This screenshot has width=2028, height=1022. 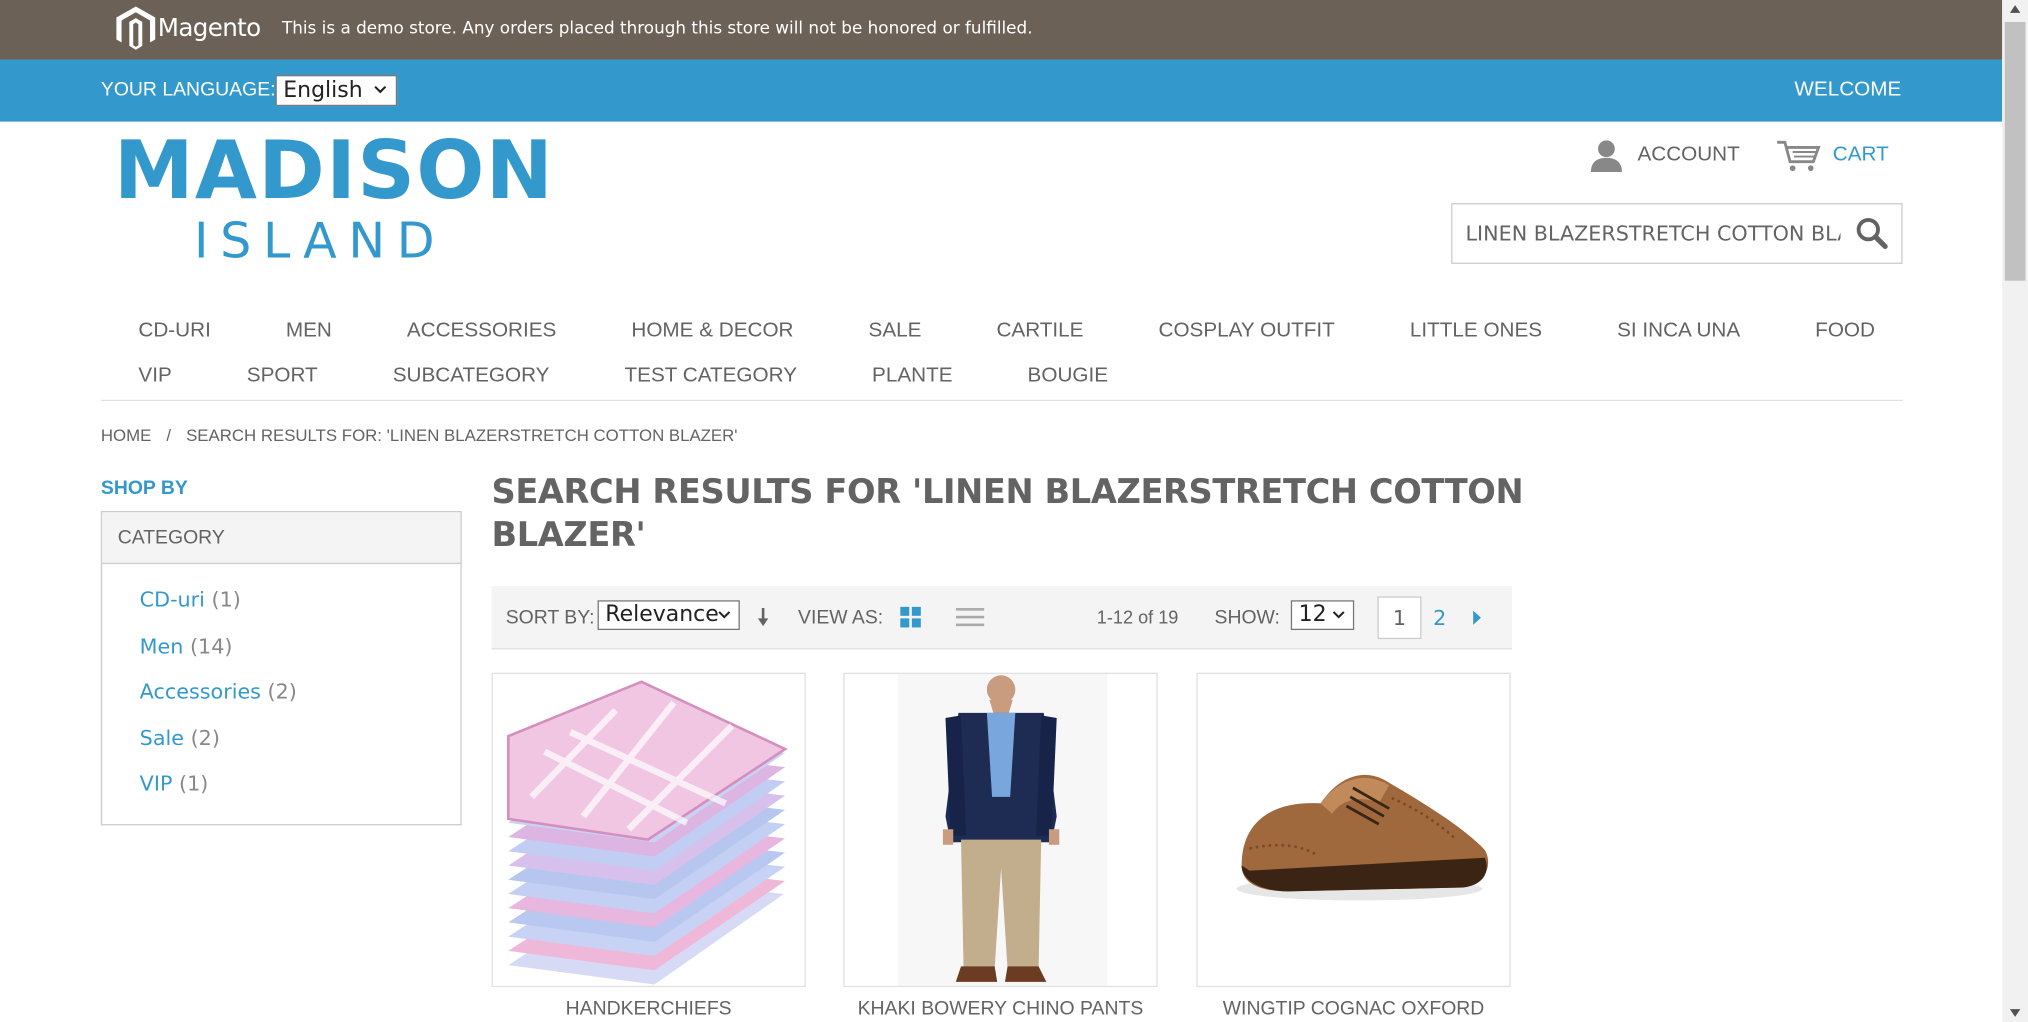 What do you see at coordinates (763, 617) in the screenshot?
I see `sort-direction-icon` at bounding box center [763, 617].